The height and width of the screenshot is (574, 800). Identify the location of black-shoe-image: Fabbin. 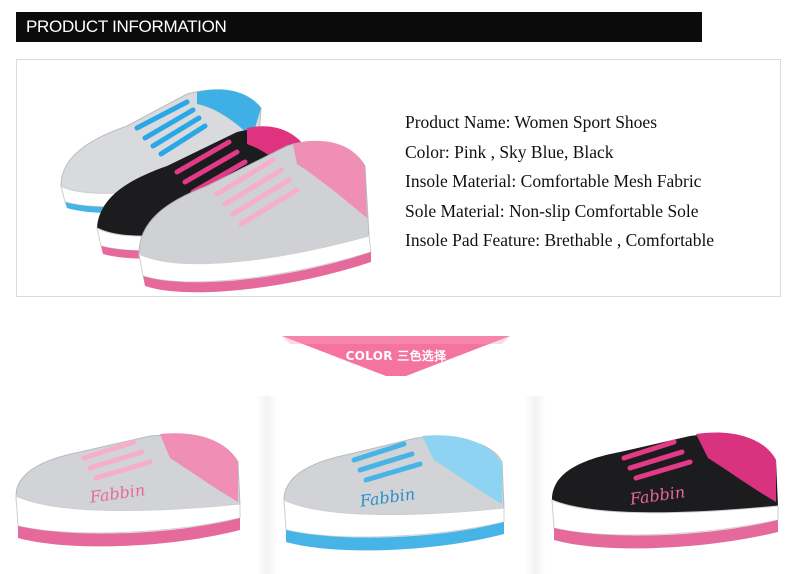
(665, 490).